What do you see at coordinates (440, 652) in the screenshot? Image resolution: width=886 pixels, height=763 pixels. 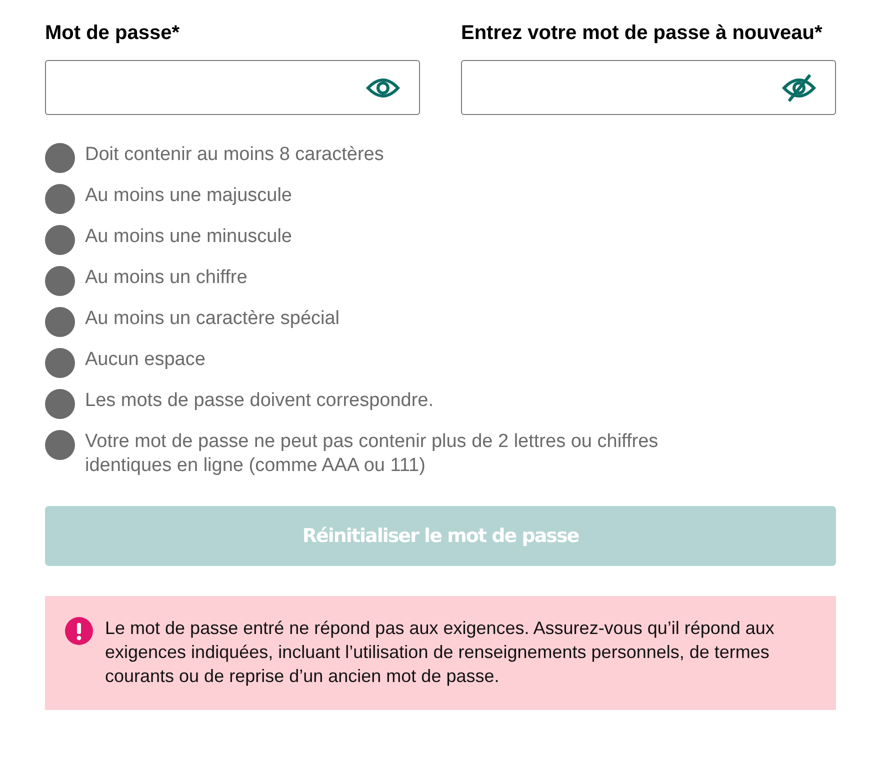 I see `error-message: Le mot de passe entré ne répond pas aux exigences. Assurez-vous qu’il répond aux exigences indiquées, incluant l’utilisation de renseignements personnels, de termes courants ou de reprise d’un ancien mot de passe.` at bounding box center [440, 652].